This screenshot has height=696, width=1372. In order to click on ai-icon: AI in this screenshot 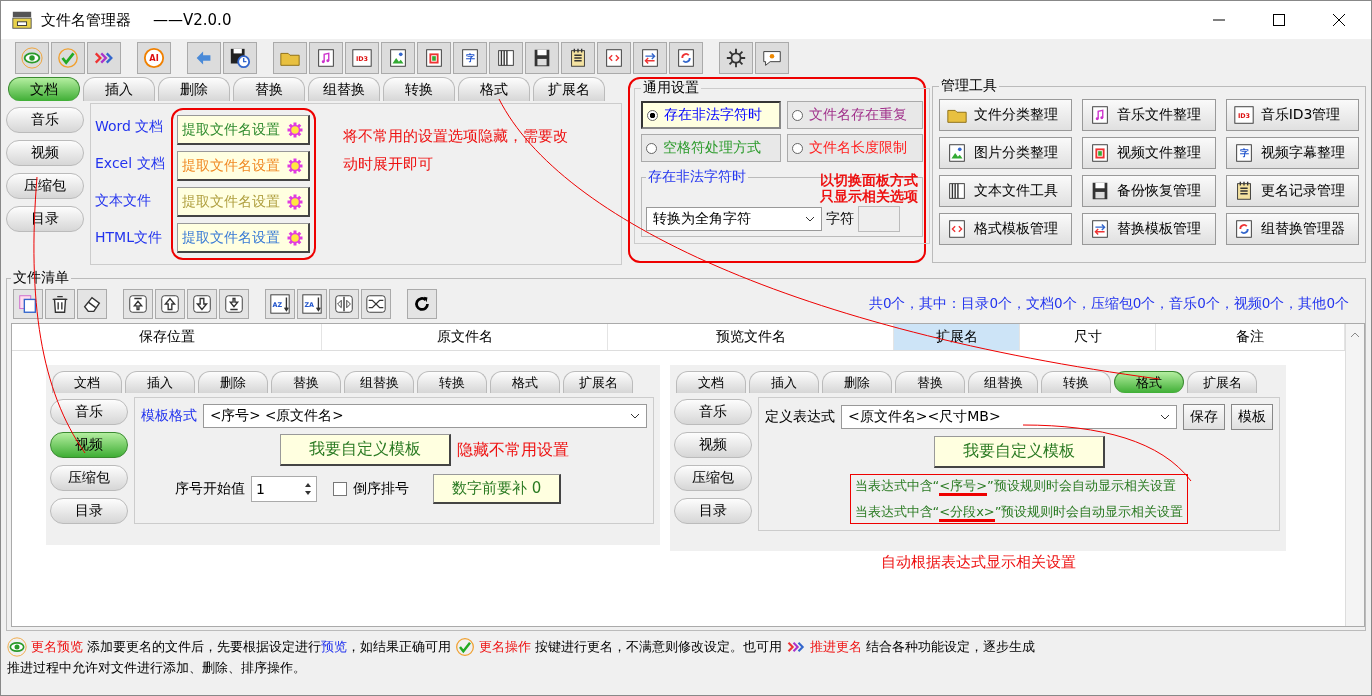, I will do `click(154, 58)`.